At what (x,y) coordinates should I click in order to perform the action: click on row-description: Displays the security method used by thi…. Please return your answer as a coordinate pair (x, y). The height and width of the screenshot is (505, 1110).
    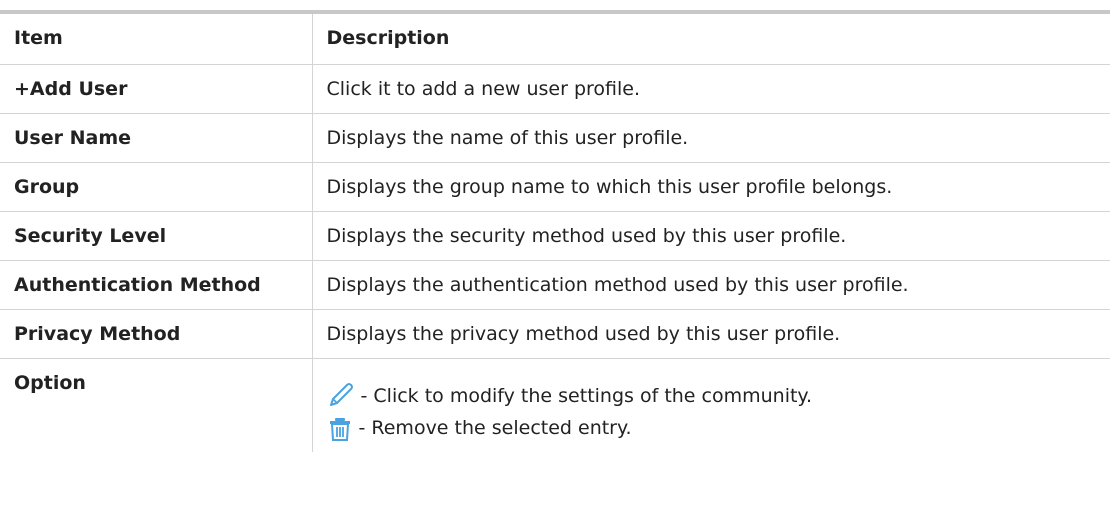
    Looking at the image, I should click on (711, 236).